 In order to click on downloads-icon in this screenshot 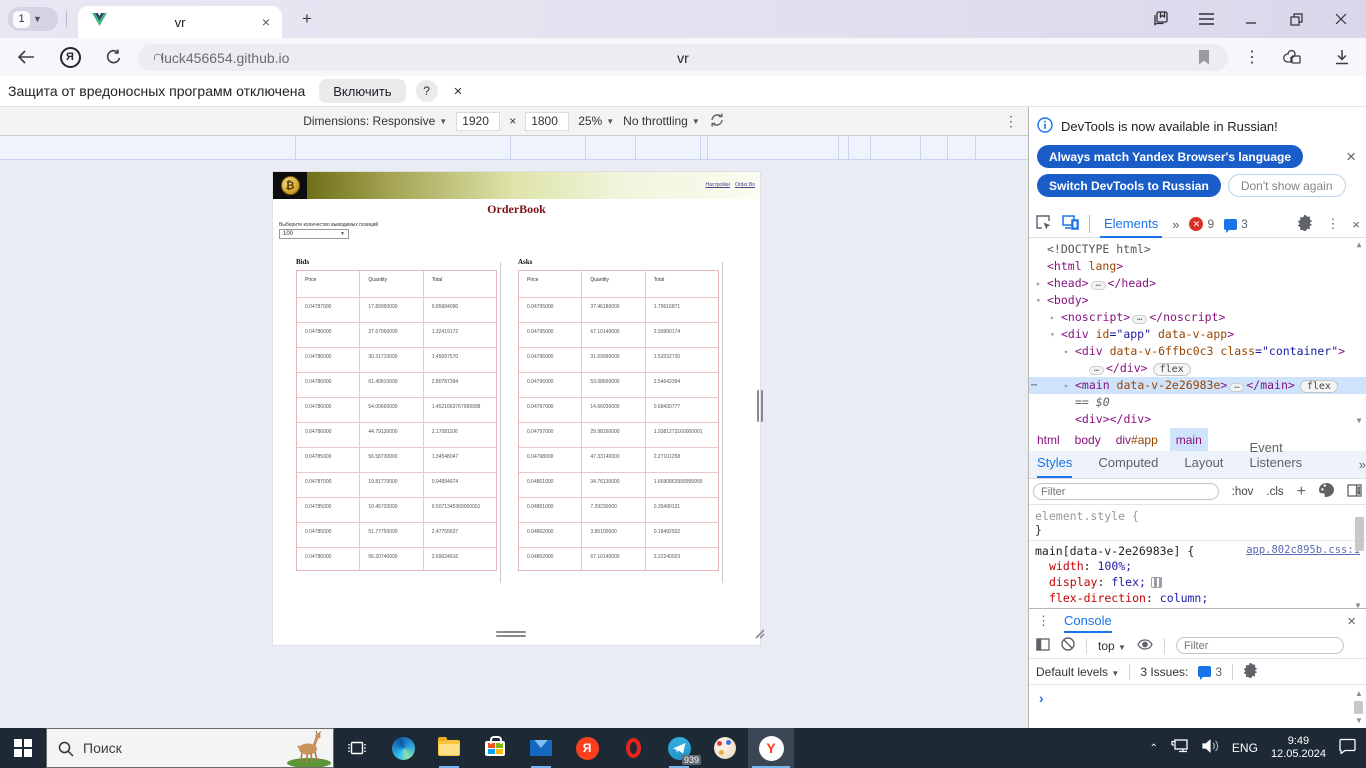, I will do `click(1342, 57)`.